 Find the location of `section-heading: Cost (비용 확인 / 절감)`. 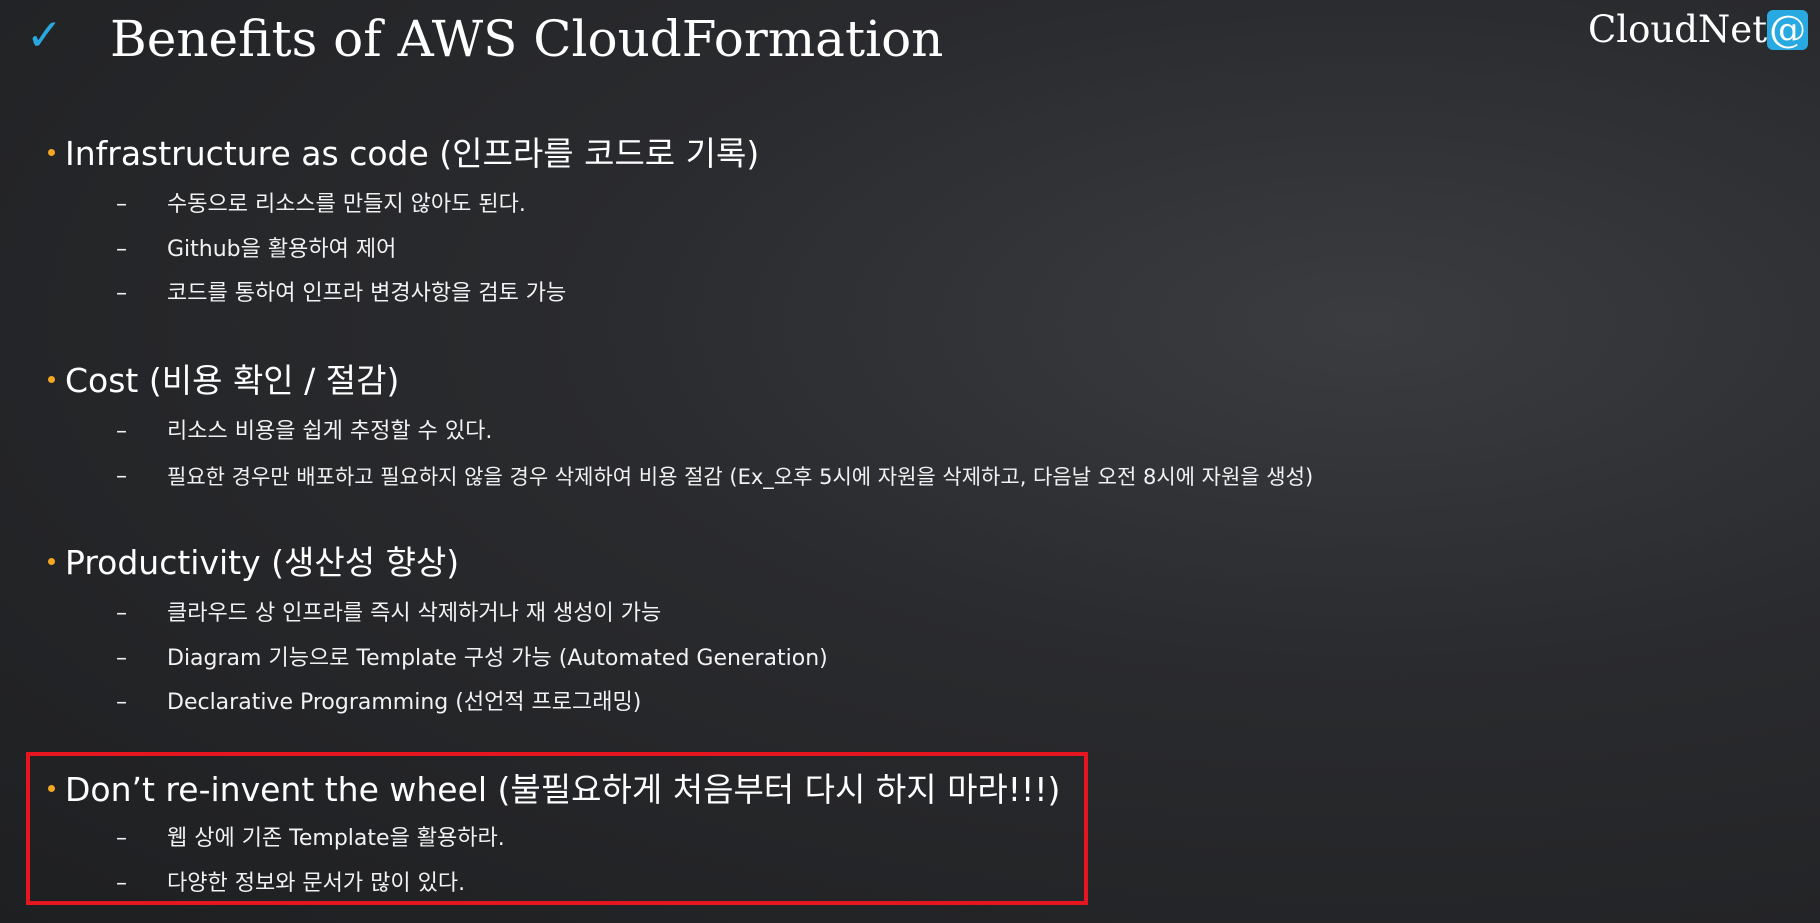

section-heading: Cost (비용 확인 / 절감) is located at coordinates (223, 381).